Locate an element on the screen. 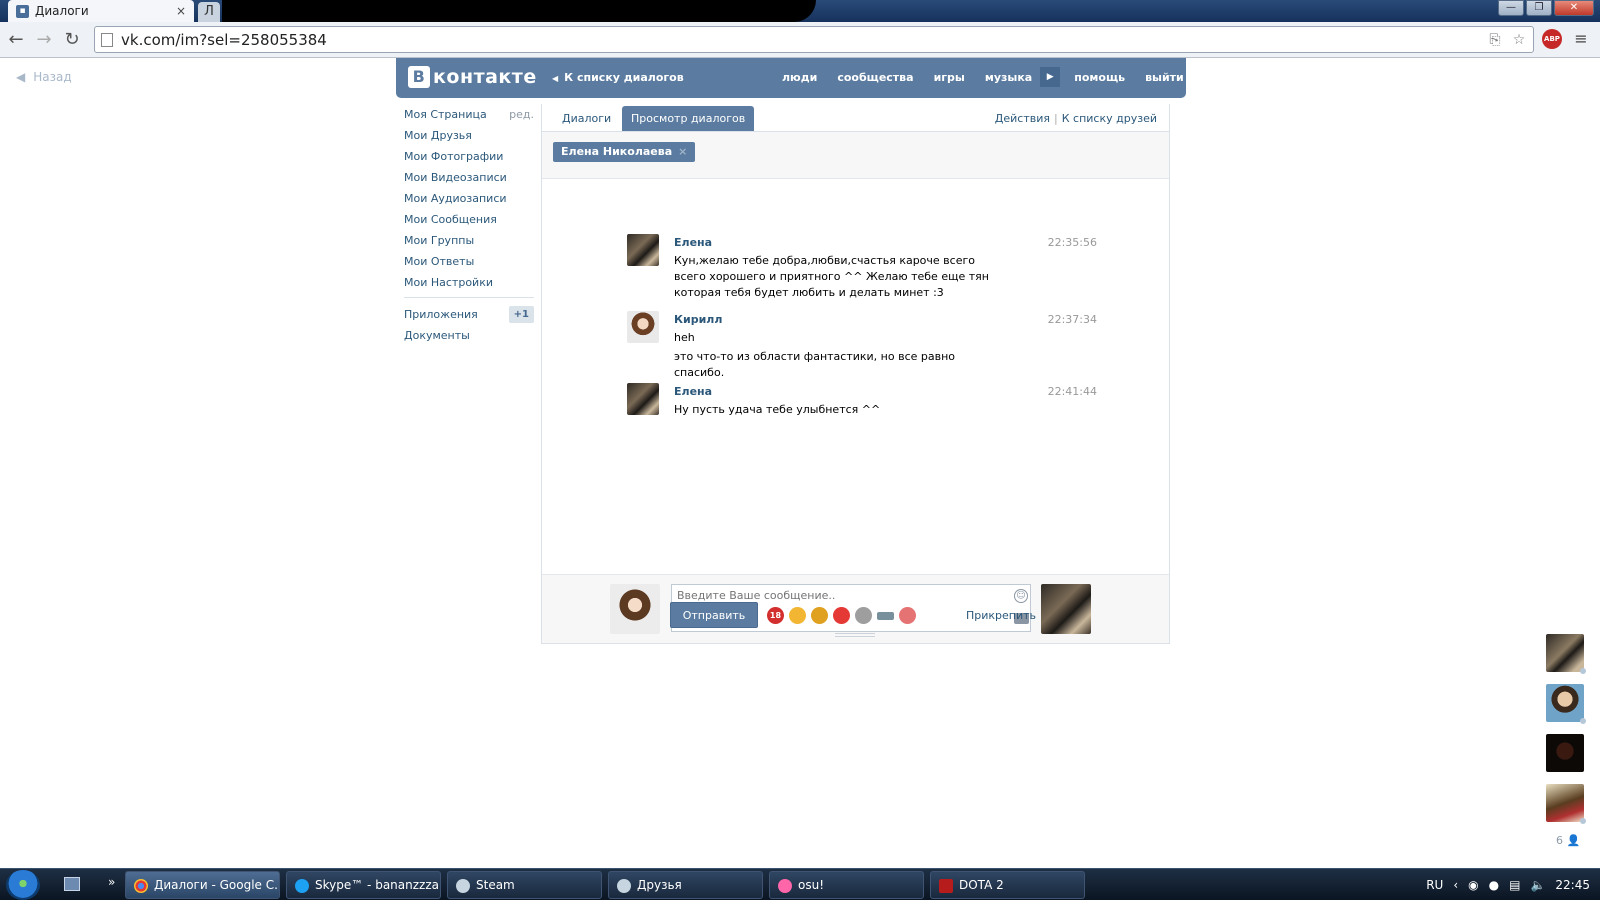 This screenshot has width=1600, height=900. taskbar-label: osu! is located at coordinates (811, 885).